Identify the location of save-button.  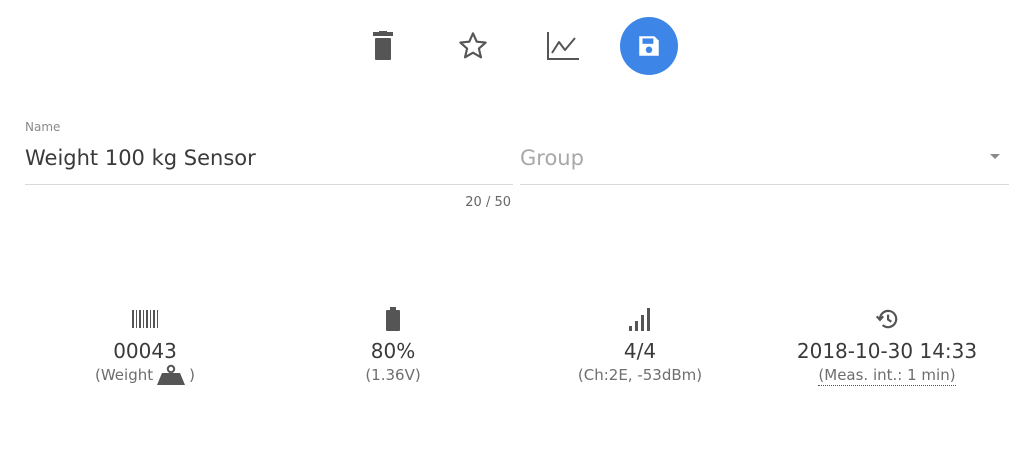
(649, 46).